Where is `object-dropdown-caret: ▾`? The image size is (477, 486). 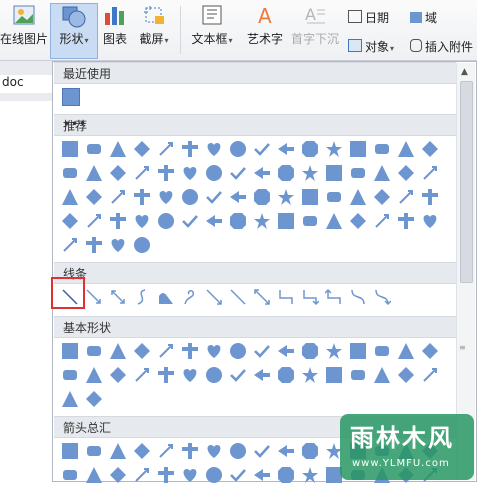 object-dropdown-caret: ▾ is located at coordinates (392, 48).